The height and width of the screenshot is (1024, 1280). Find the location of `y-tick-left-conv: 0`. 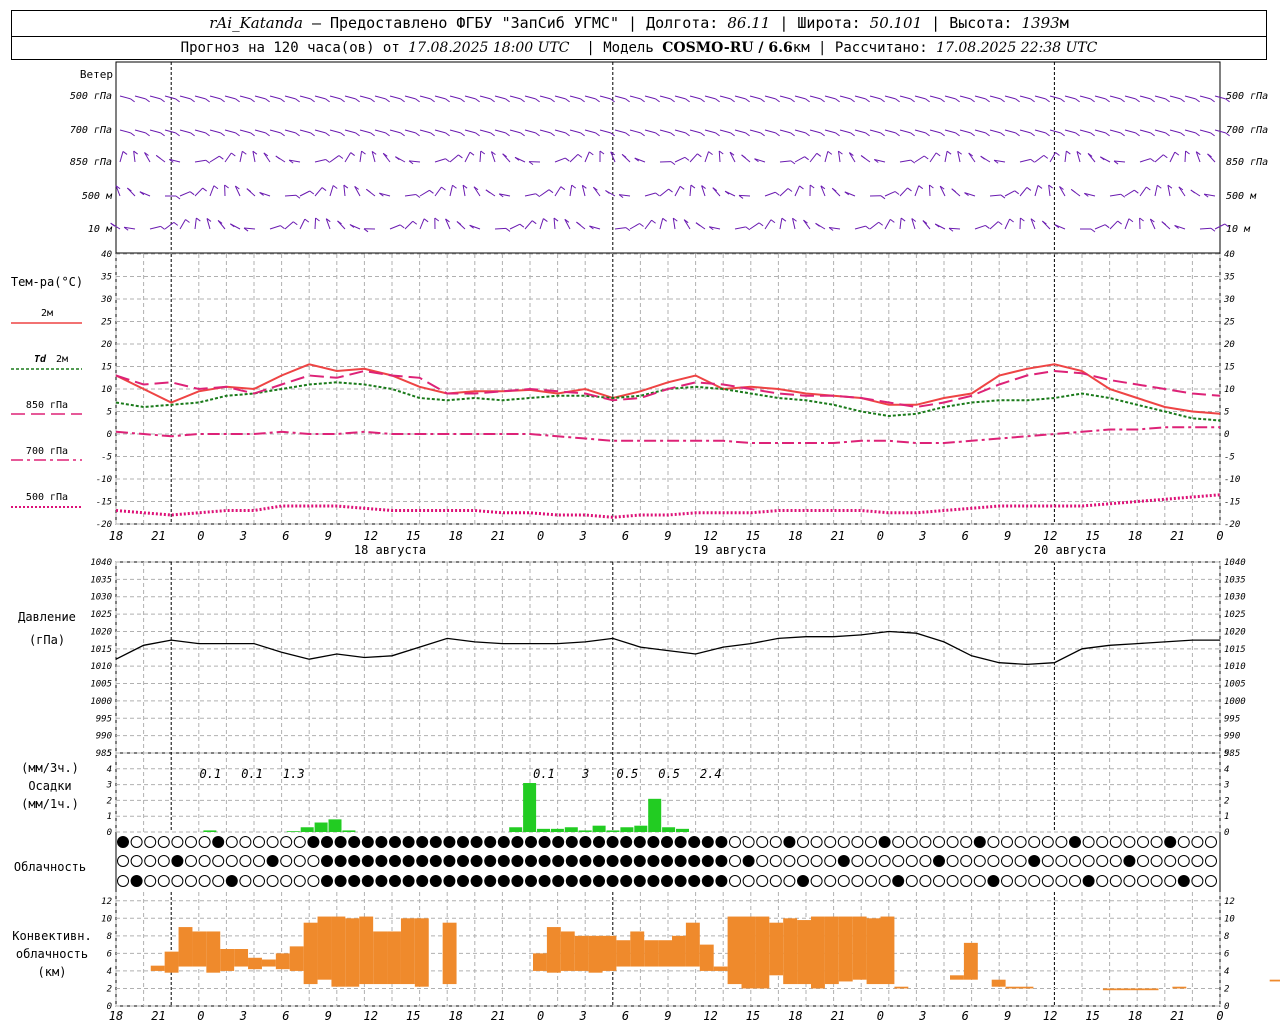

y-tick-left-conv: 0 is located at coordinates (109, 1007).